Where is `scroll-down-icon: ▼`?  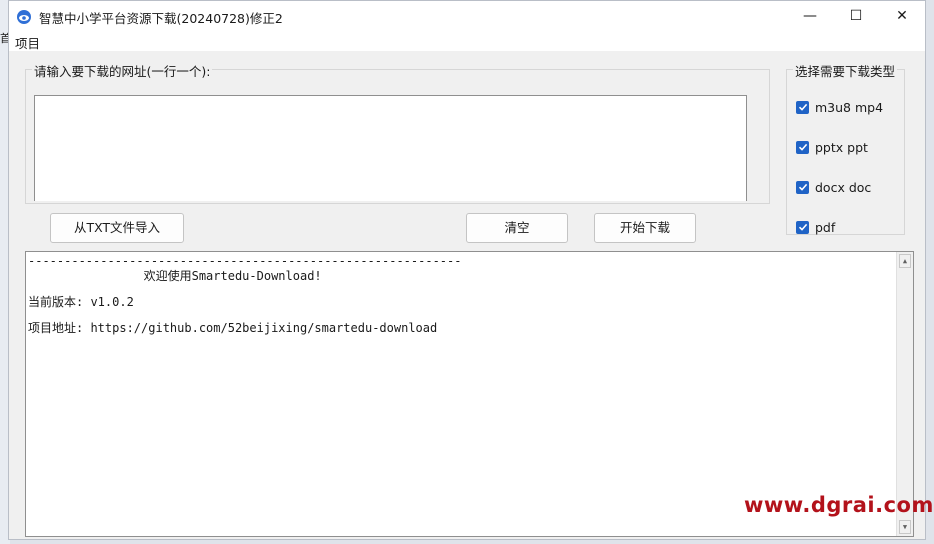
scroll-down-icon: ▼ is located at coordinates (905, 527).